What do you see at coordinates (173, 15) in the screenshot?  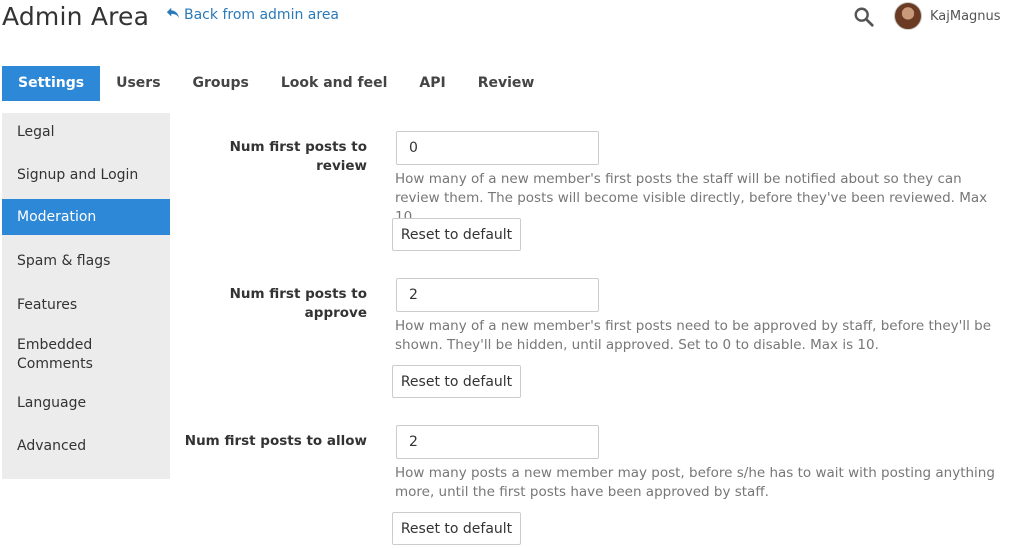 I see `reply-arrow-icon` at bounding box center [173, 15].